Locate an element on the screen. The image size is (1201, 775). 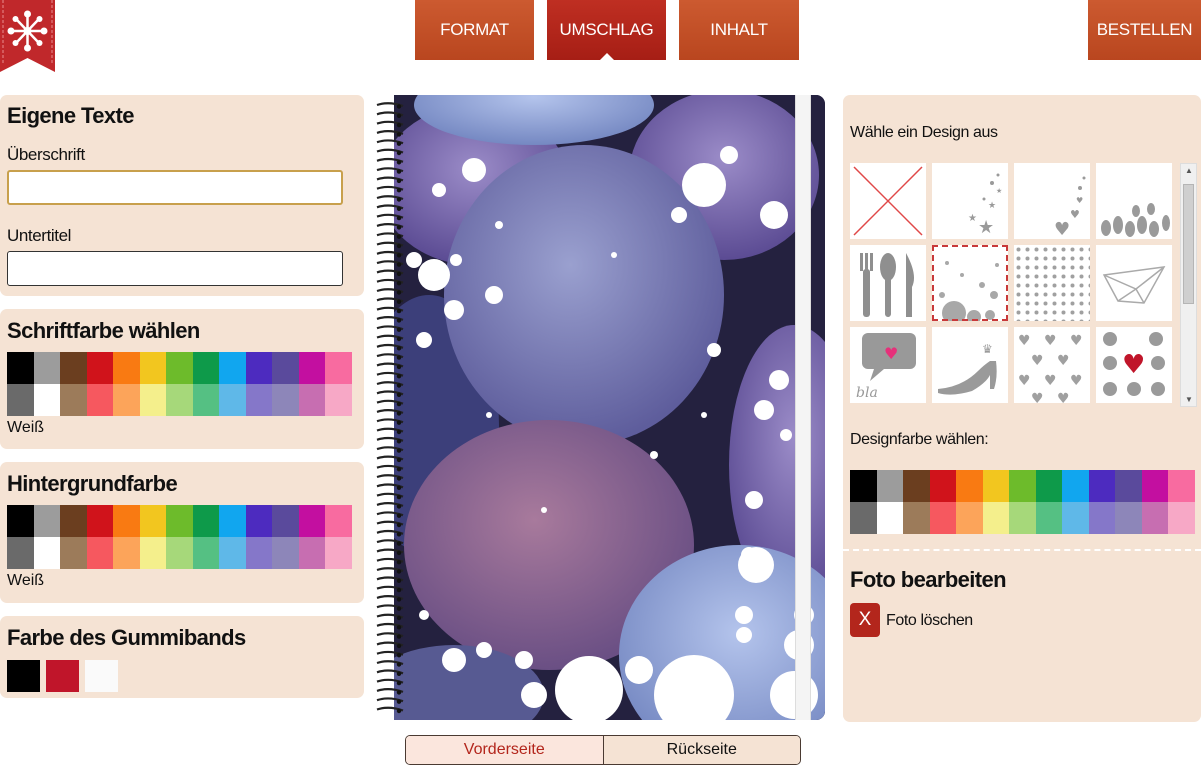
scroll-up-icon: ▲ is located at coordinates (1189, 170).